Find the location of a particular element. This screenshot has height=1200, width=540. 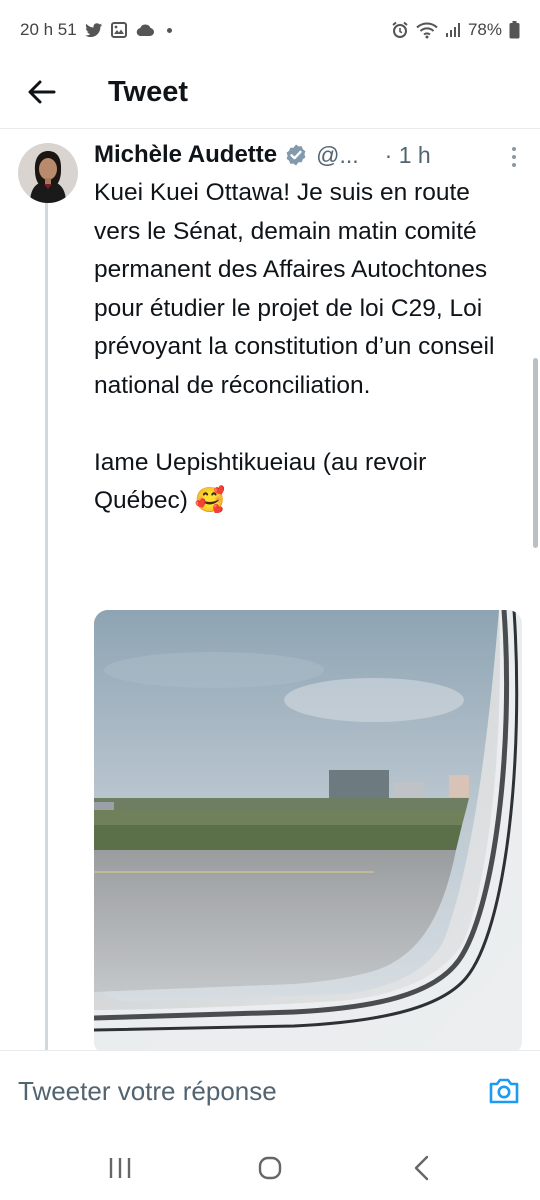

recent-apps-icon is located at coordinates (120, 1168).